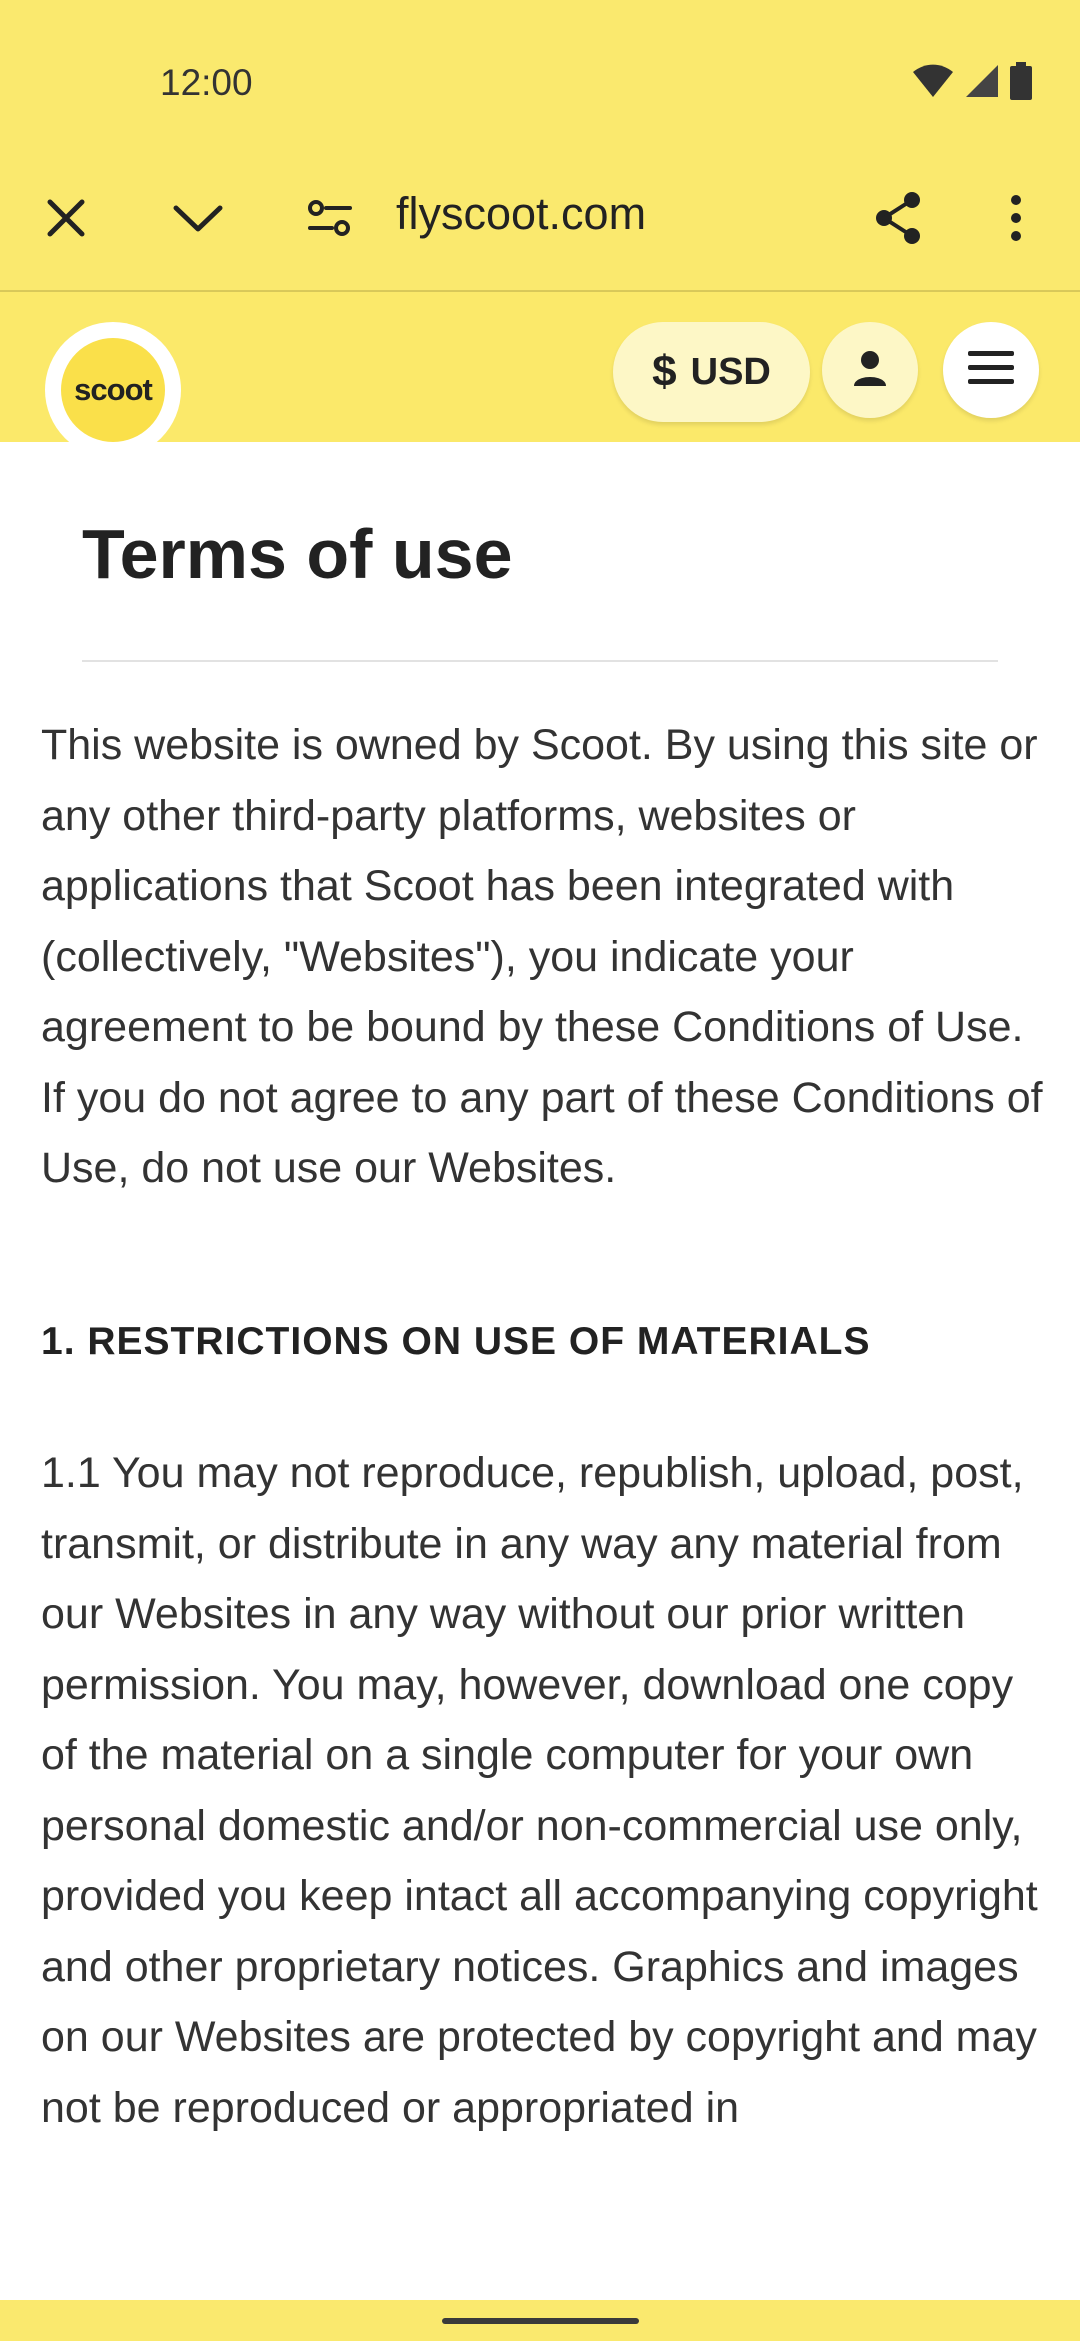 Image resolution: width=1080 pixels, height=2341 pixels. I want to click on account-button, so click(870, 370).